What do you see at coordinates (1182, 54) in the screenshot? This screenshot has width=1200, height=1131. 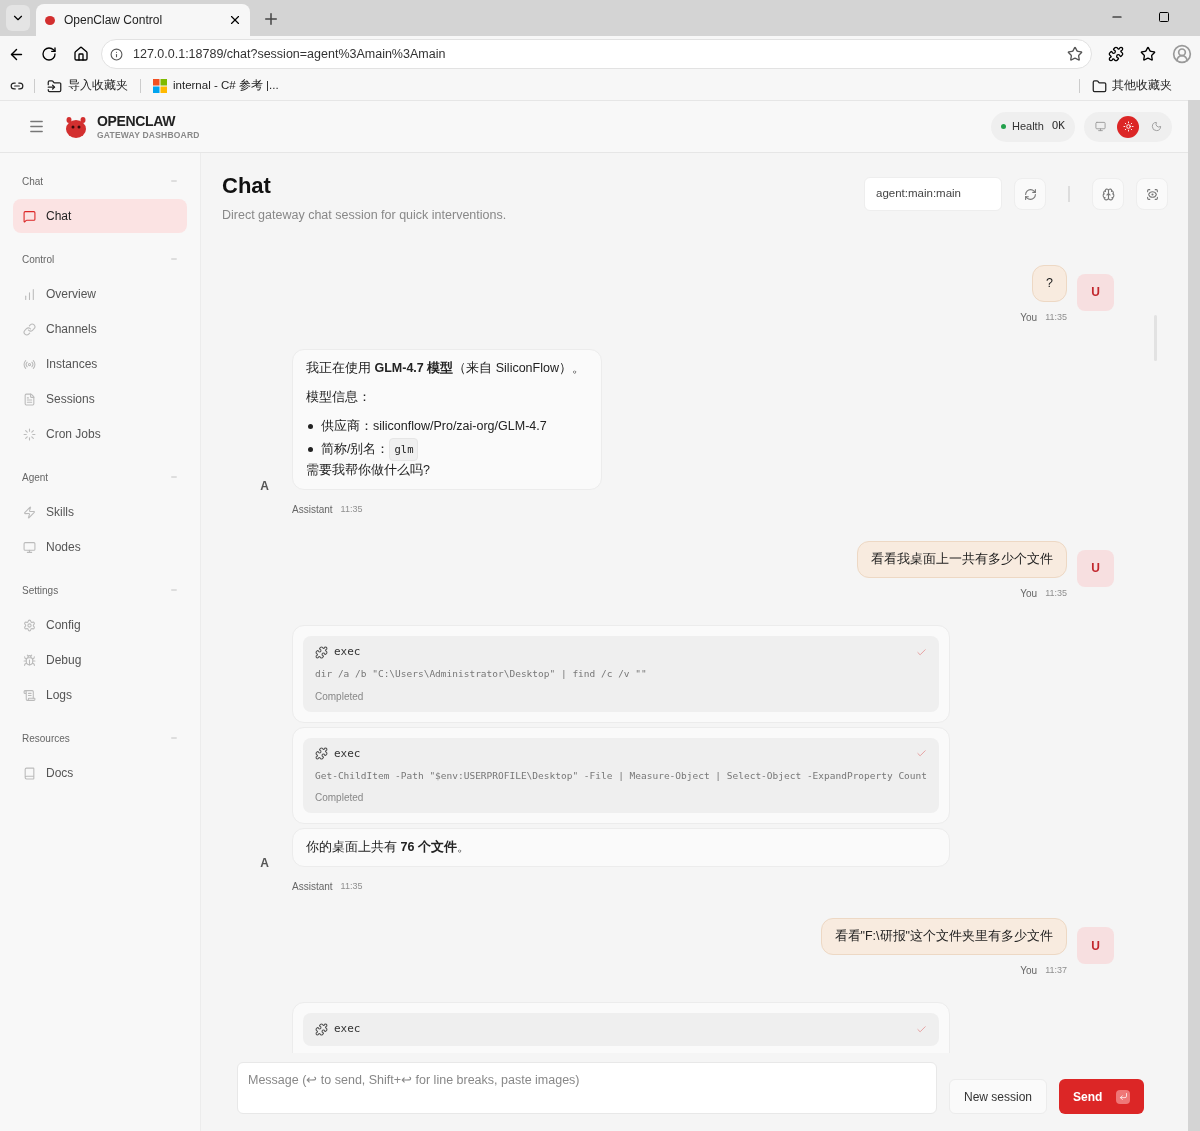 I see `profile-icon` at bounding box center [1182, 54].